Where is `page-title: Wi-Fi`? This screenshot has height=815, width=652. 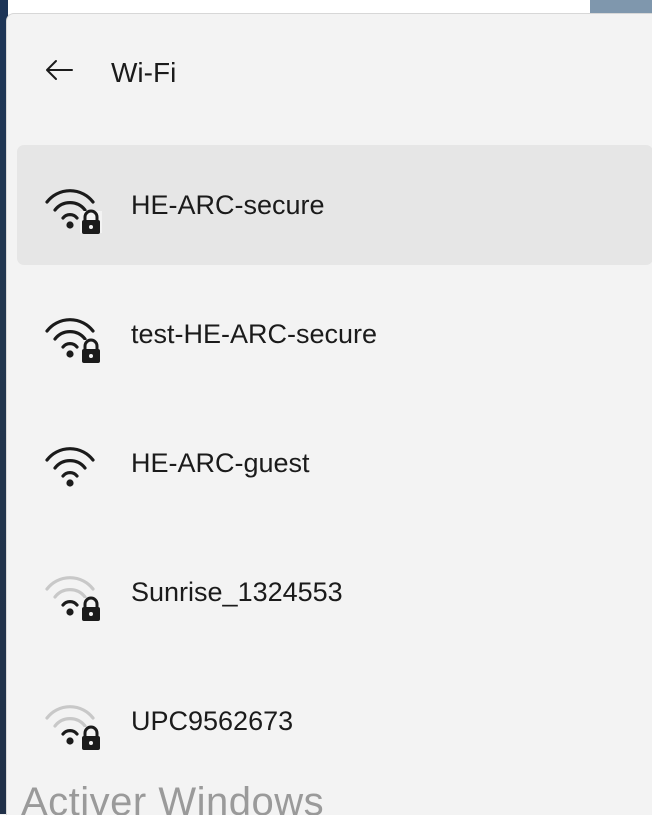 page-title: Wi-Fi is located at coordinates (144, 72).